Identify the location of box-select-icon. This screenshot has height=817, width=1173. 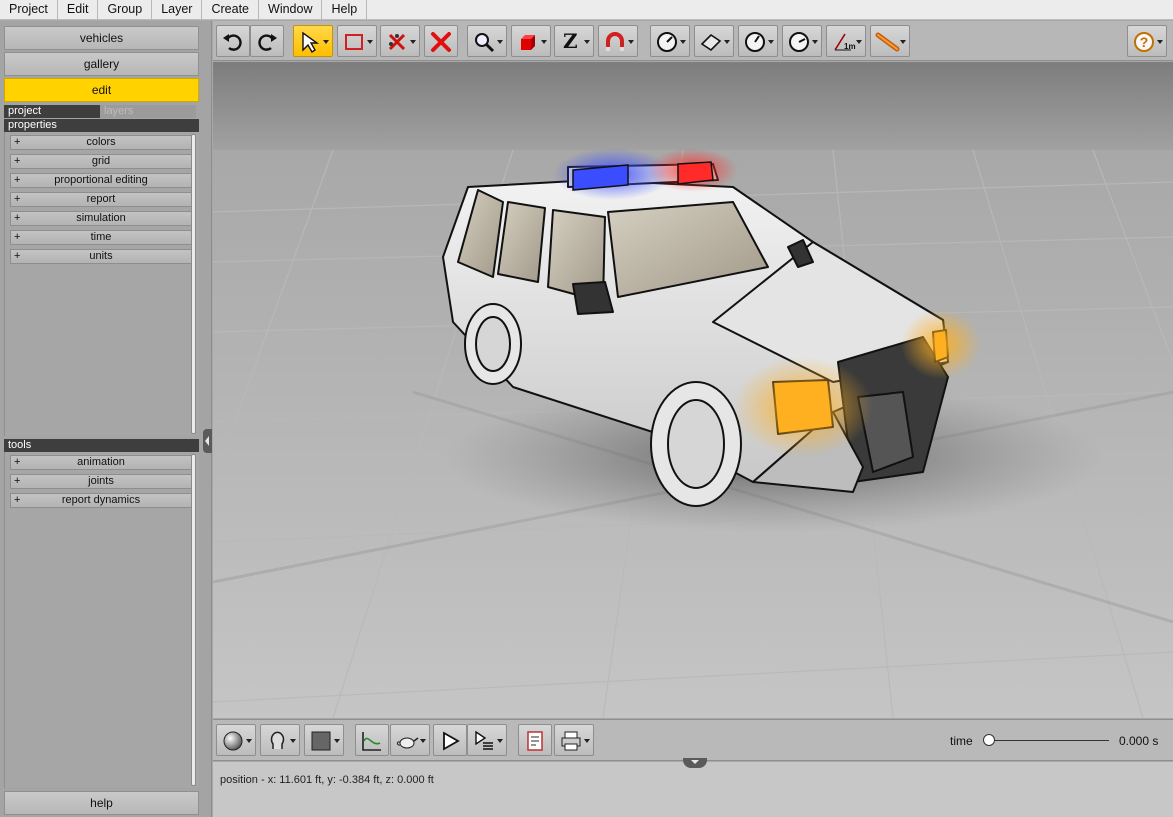
(354, 42).